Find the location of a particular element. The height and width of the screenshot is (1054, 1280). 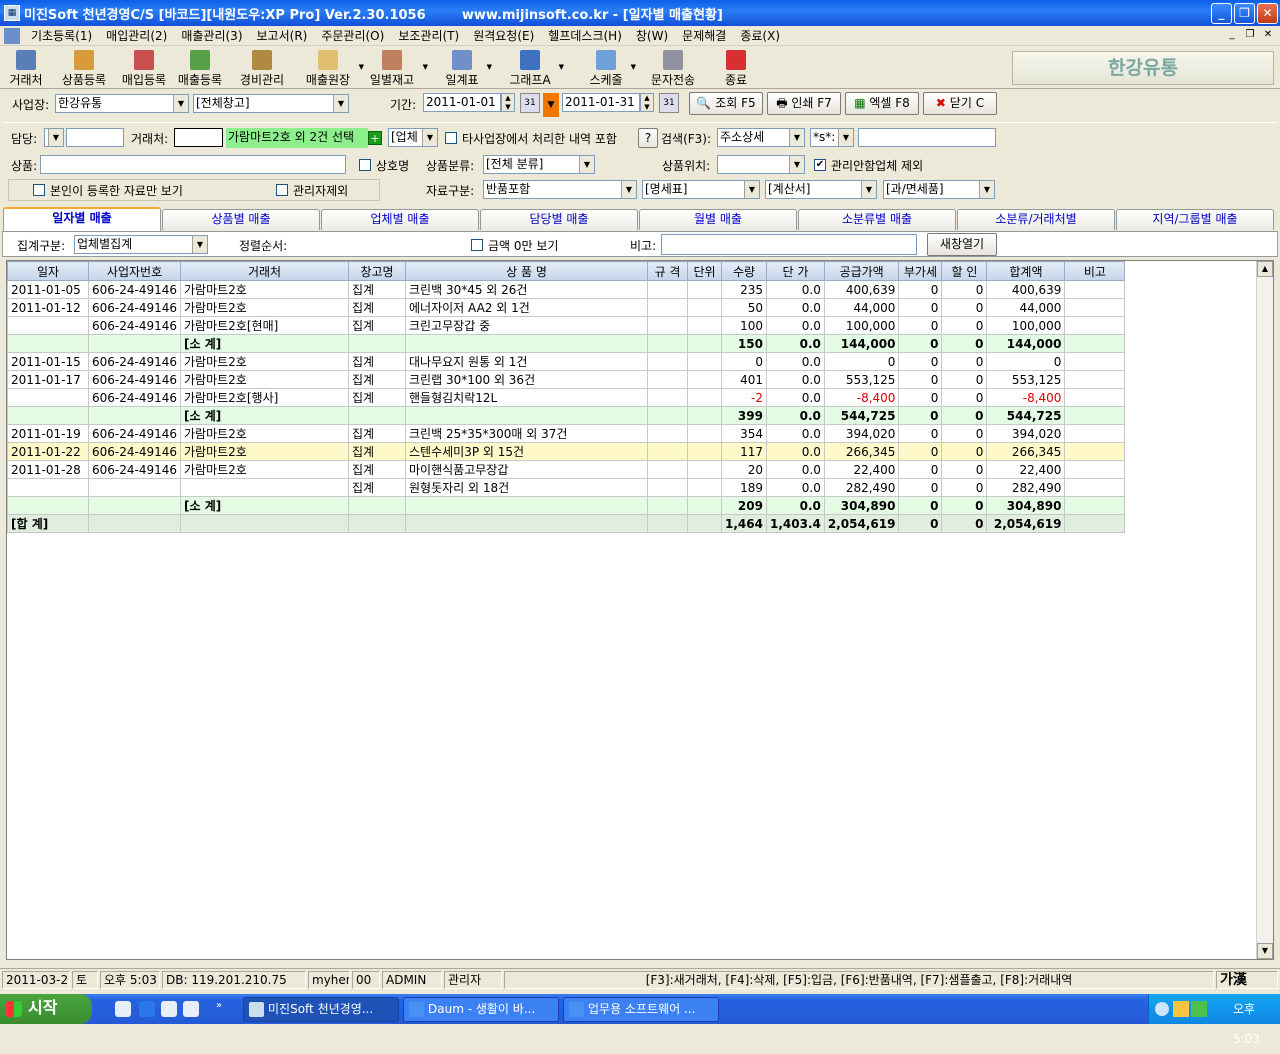

search-mode-select: *s*: ▼ is located at coordinates (832, 137).